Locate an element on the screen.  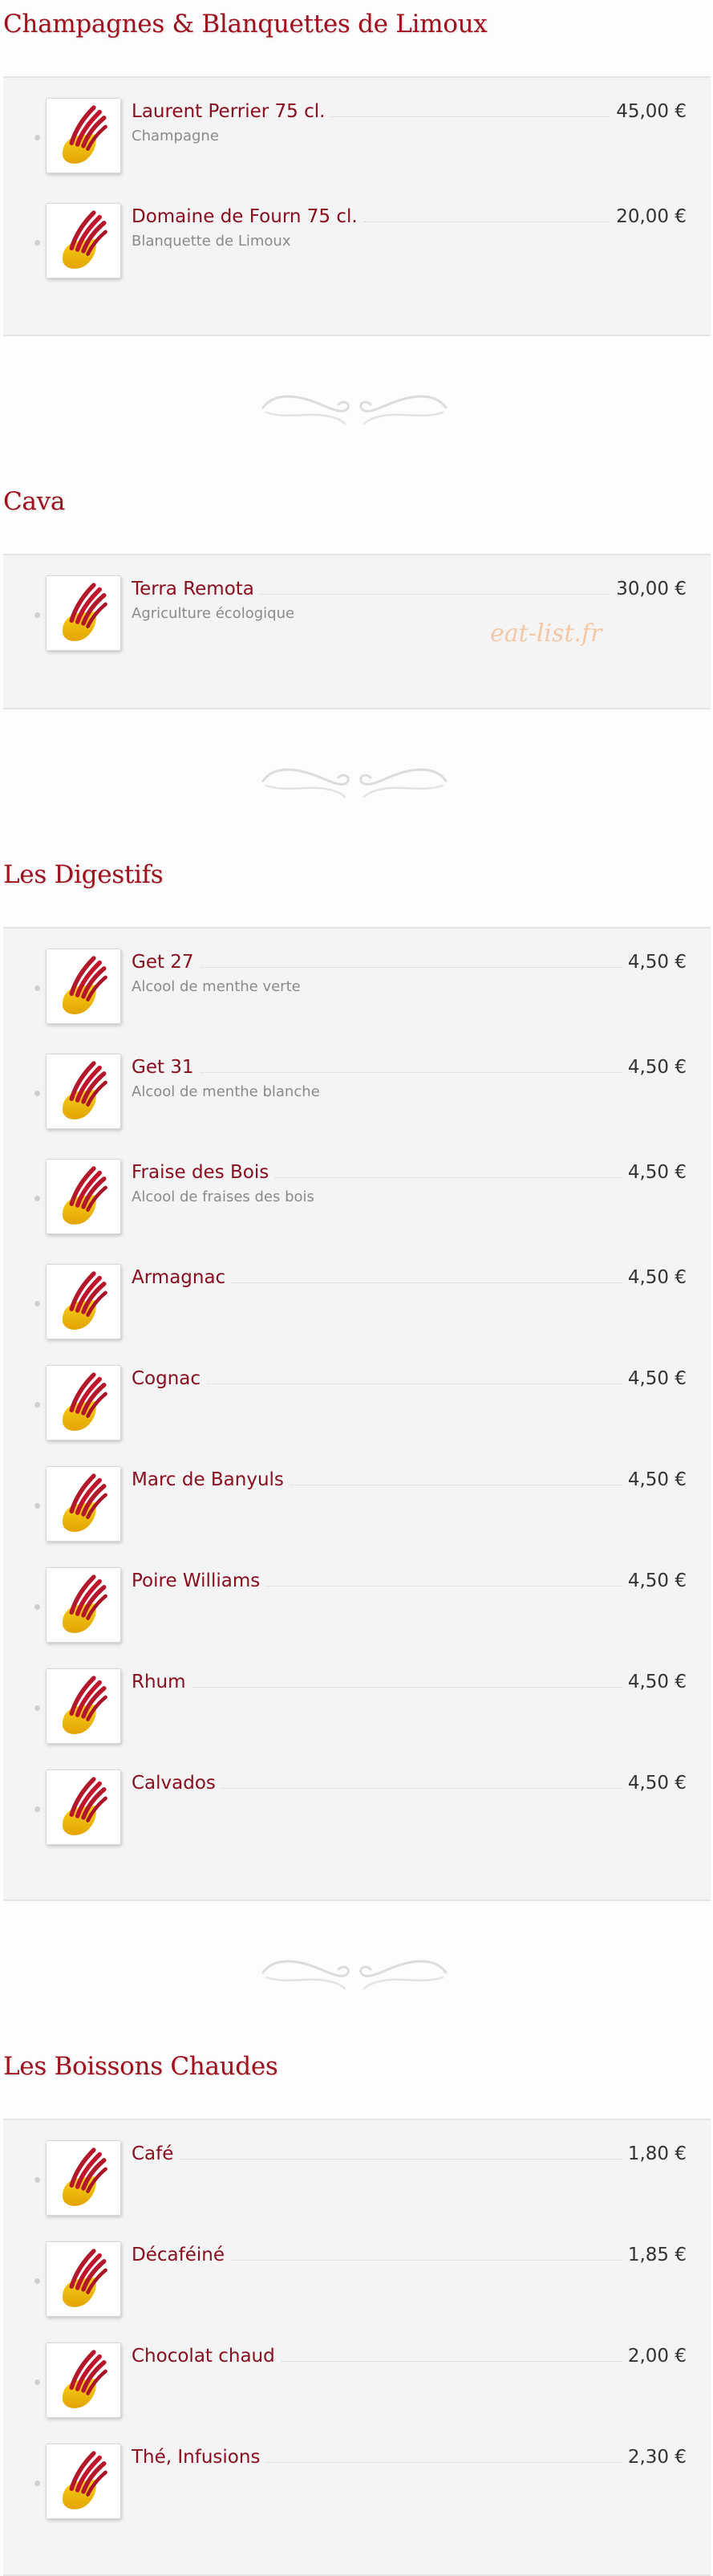
menu-item: Café 1,80 € is located at coordinates (357, 2180).